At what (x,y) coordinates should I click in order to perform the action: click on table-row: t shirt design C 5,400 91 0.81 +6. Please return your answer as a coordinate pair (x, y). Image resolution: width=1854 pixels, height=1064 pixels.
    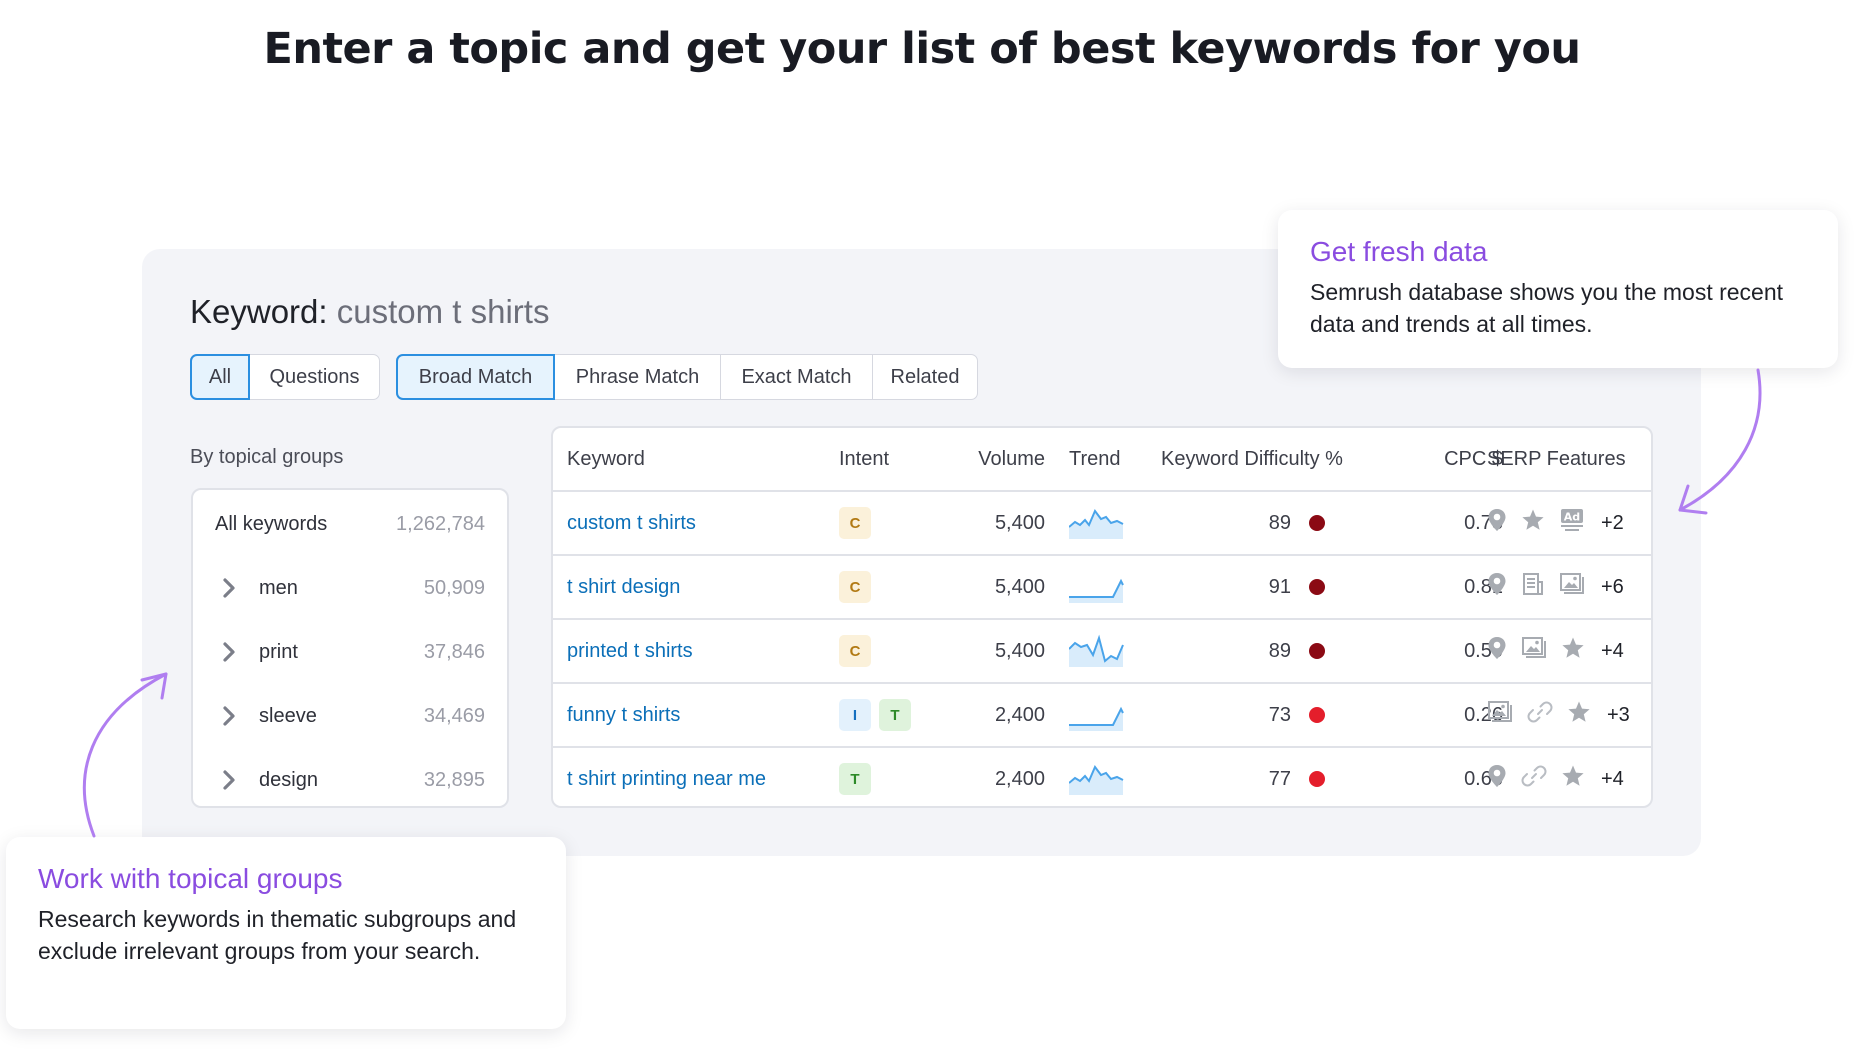
    Looking at the image, I should click on (1102, 586).